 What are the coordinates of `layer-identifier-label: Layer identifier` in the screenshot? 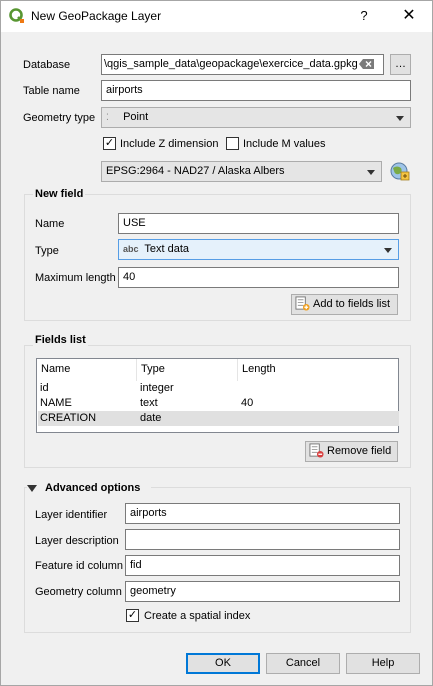 It's located at (71, 515).